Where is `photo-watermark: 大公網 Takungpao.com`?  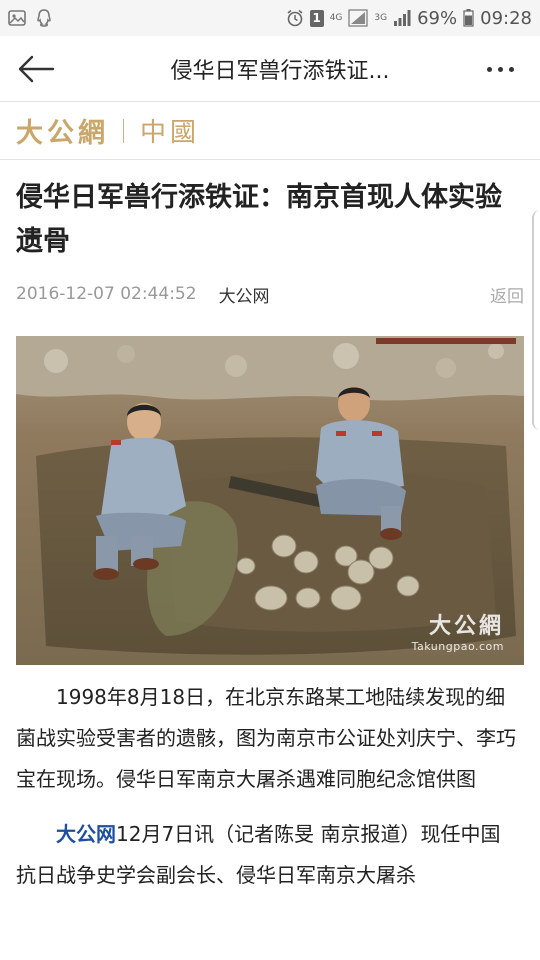 photo-watermark: 大公網 Takungpao.com is located at coordinates (458, 630).